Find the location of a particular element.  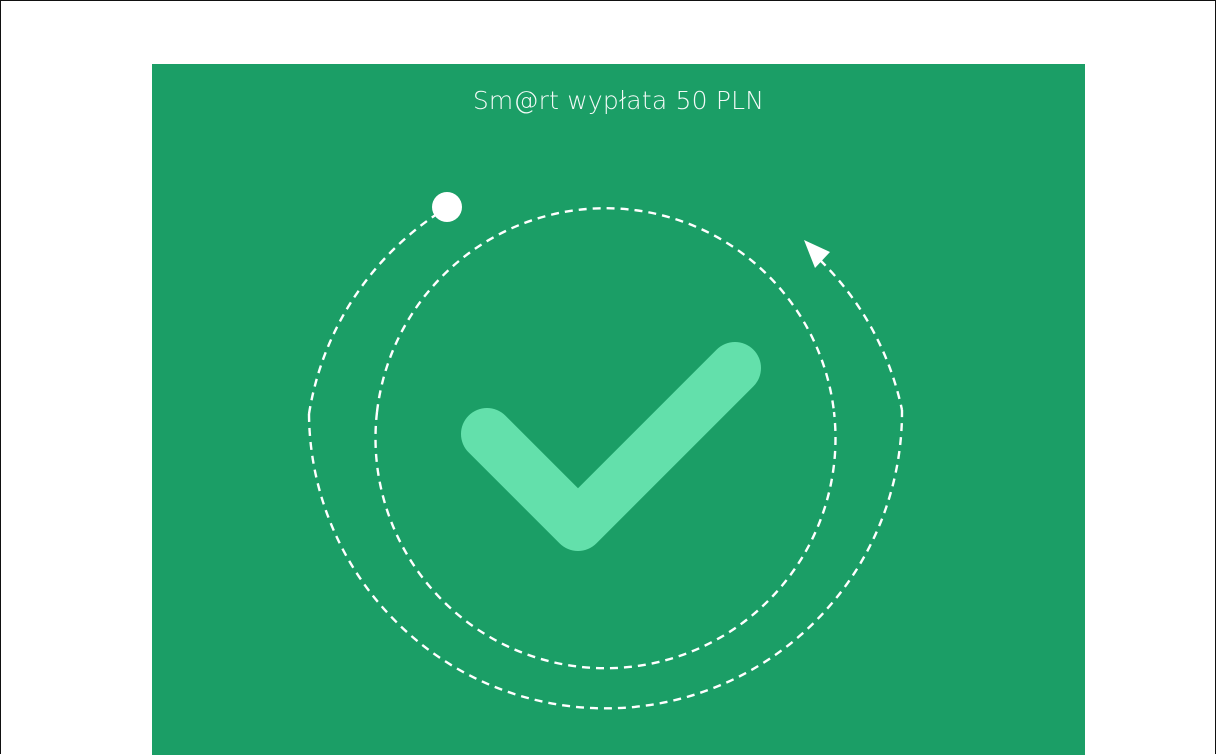

inner-dashed-ring is located at coordinates (605, 540).